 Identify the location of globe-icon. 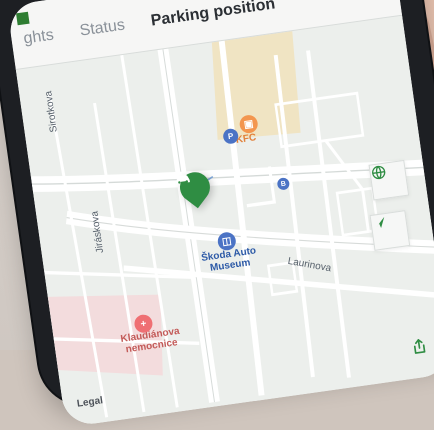
(379, 172).